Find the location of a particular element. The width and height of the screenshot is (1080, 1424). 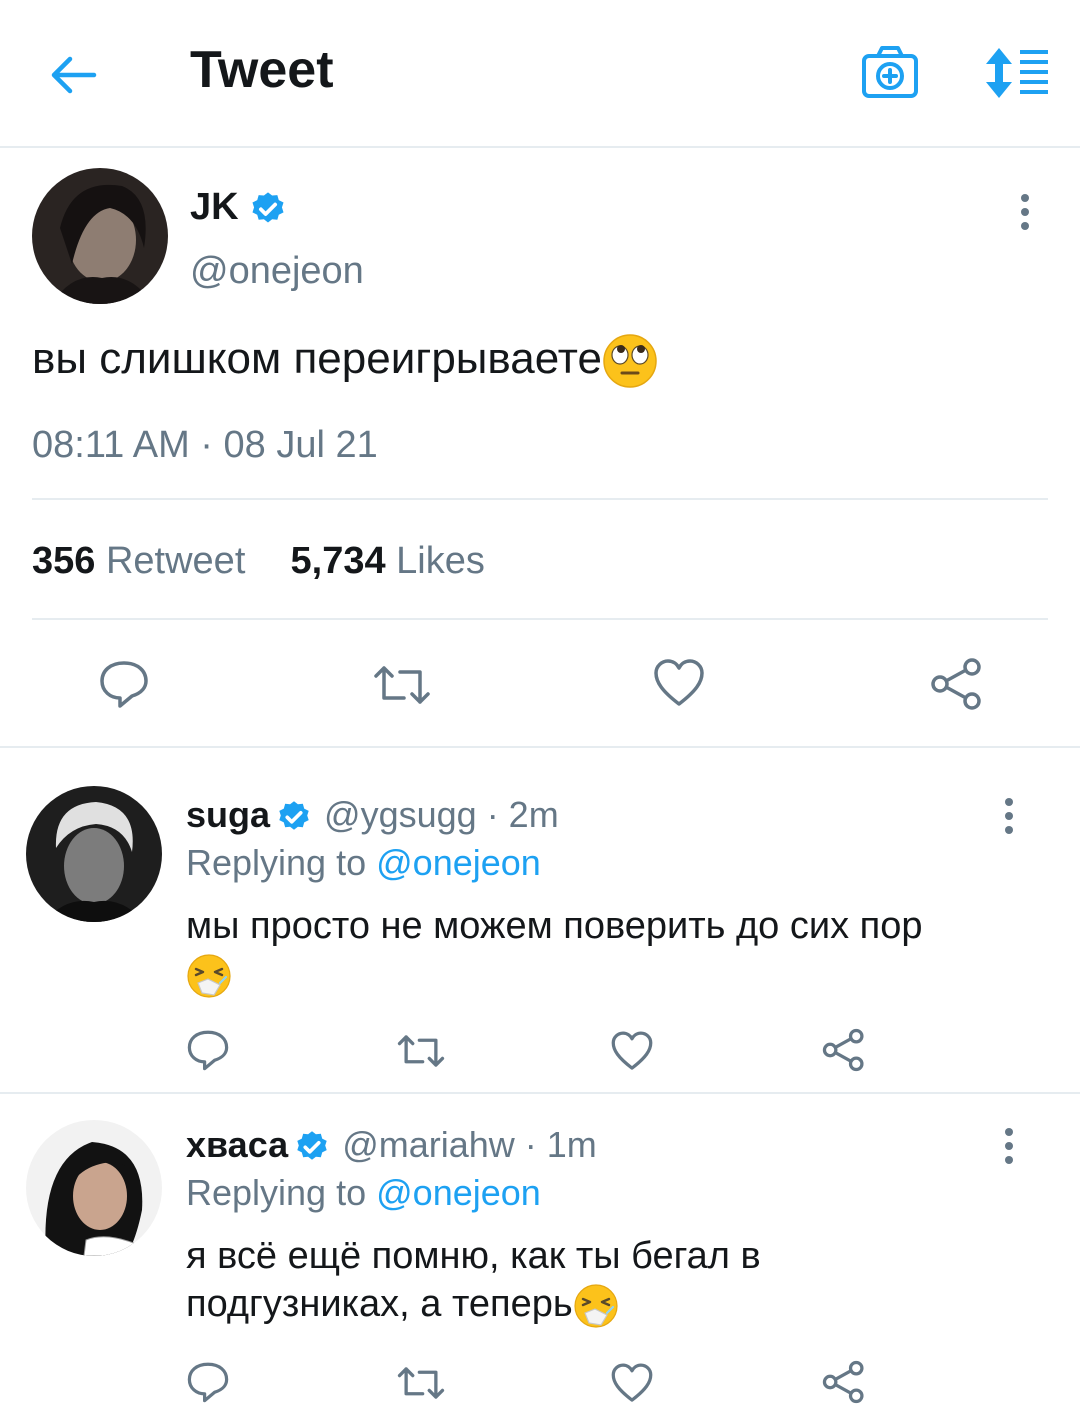

user-handle: @mariahw is located at coordinates (428, 1144).